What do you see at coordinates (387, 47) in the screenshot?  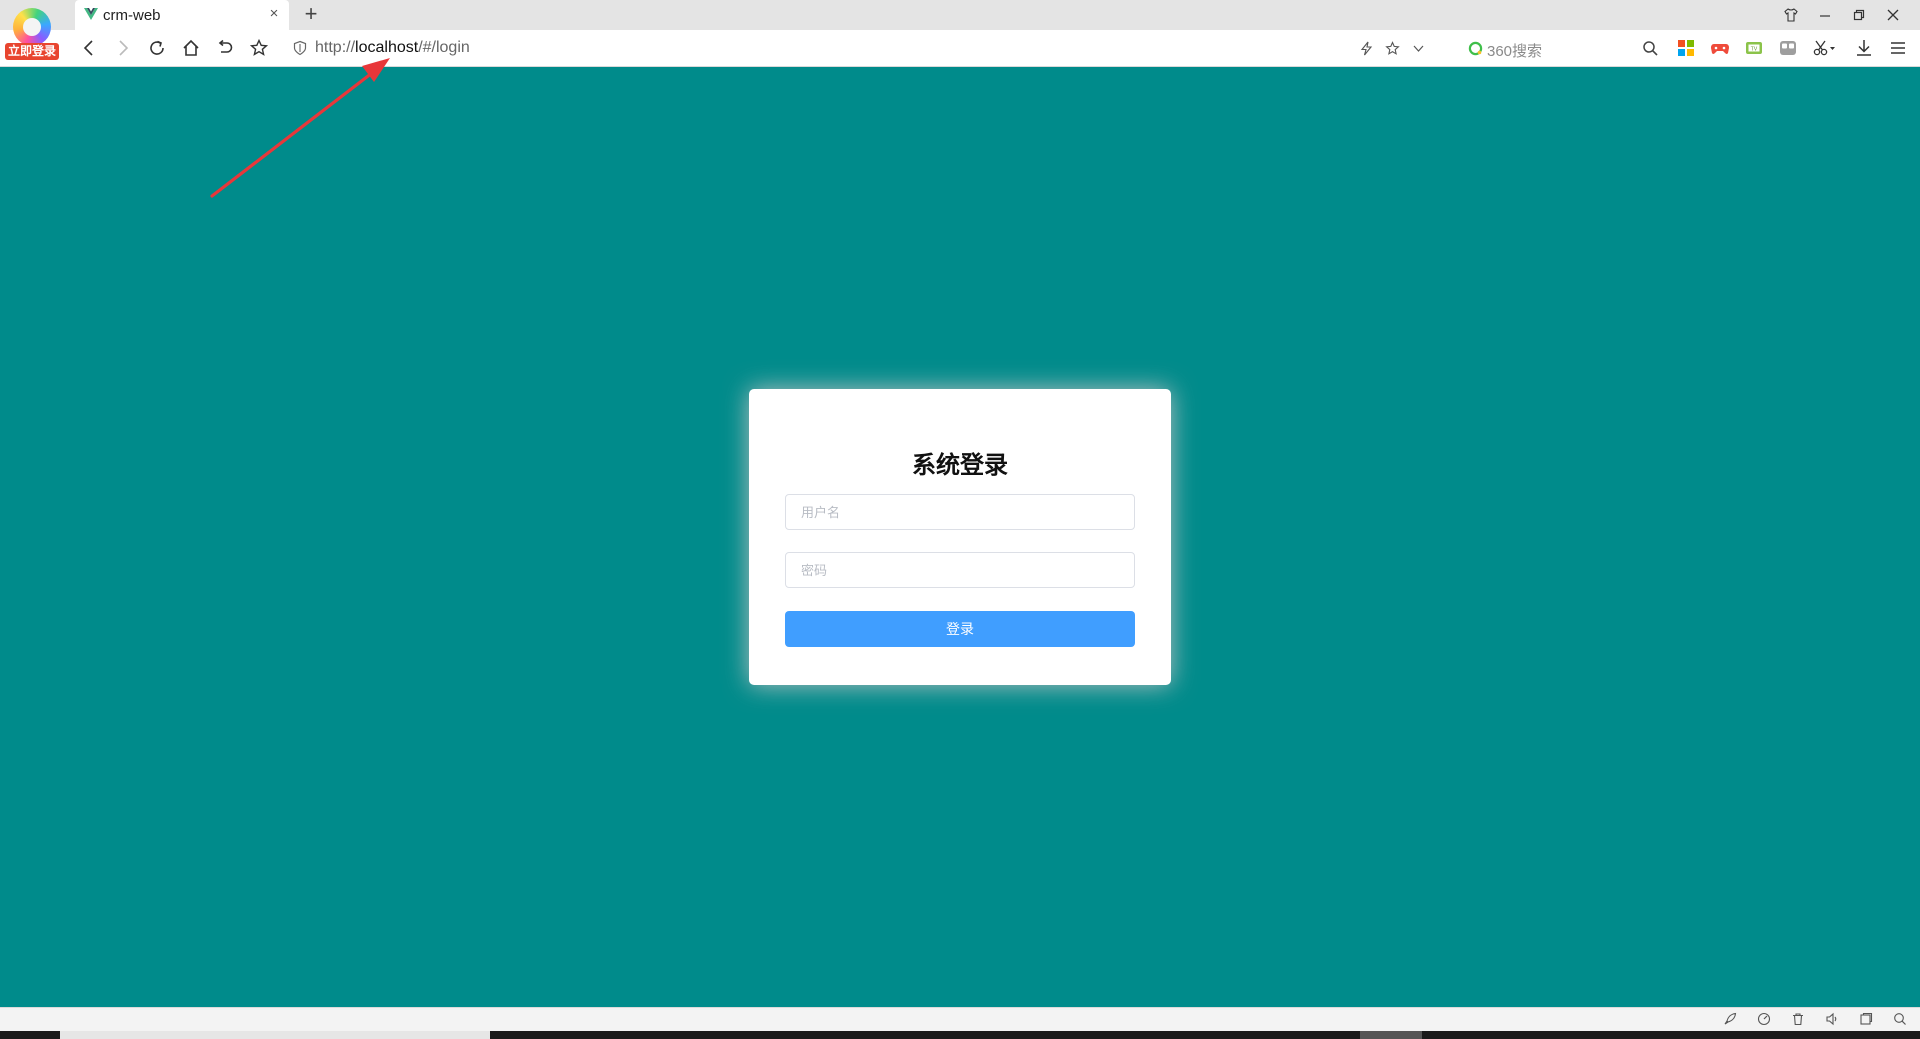 I see `url-host: localhost` at bounding box center [387, 47].